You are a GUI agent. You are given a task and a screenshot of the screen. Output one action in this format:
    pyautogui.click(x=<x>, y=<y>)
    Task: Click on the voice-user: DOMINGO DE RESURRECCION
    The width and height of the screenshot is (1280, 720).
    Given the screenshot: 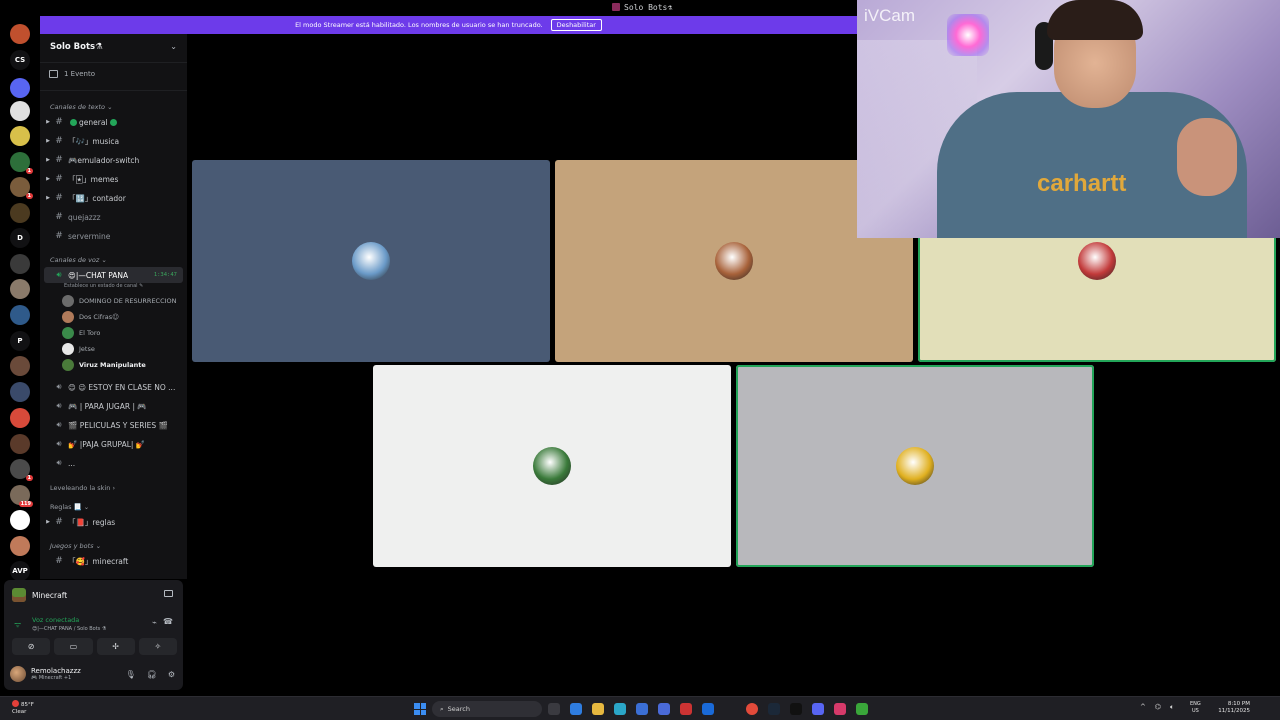 What is the action you would take?
    pyautogui.click(x=119, y=300)
    